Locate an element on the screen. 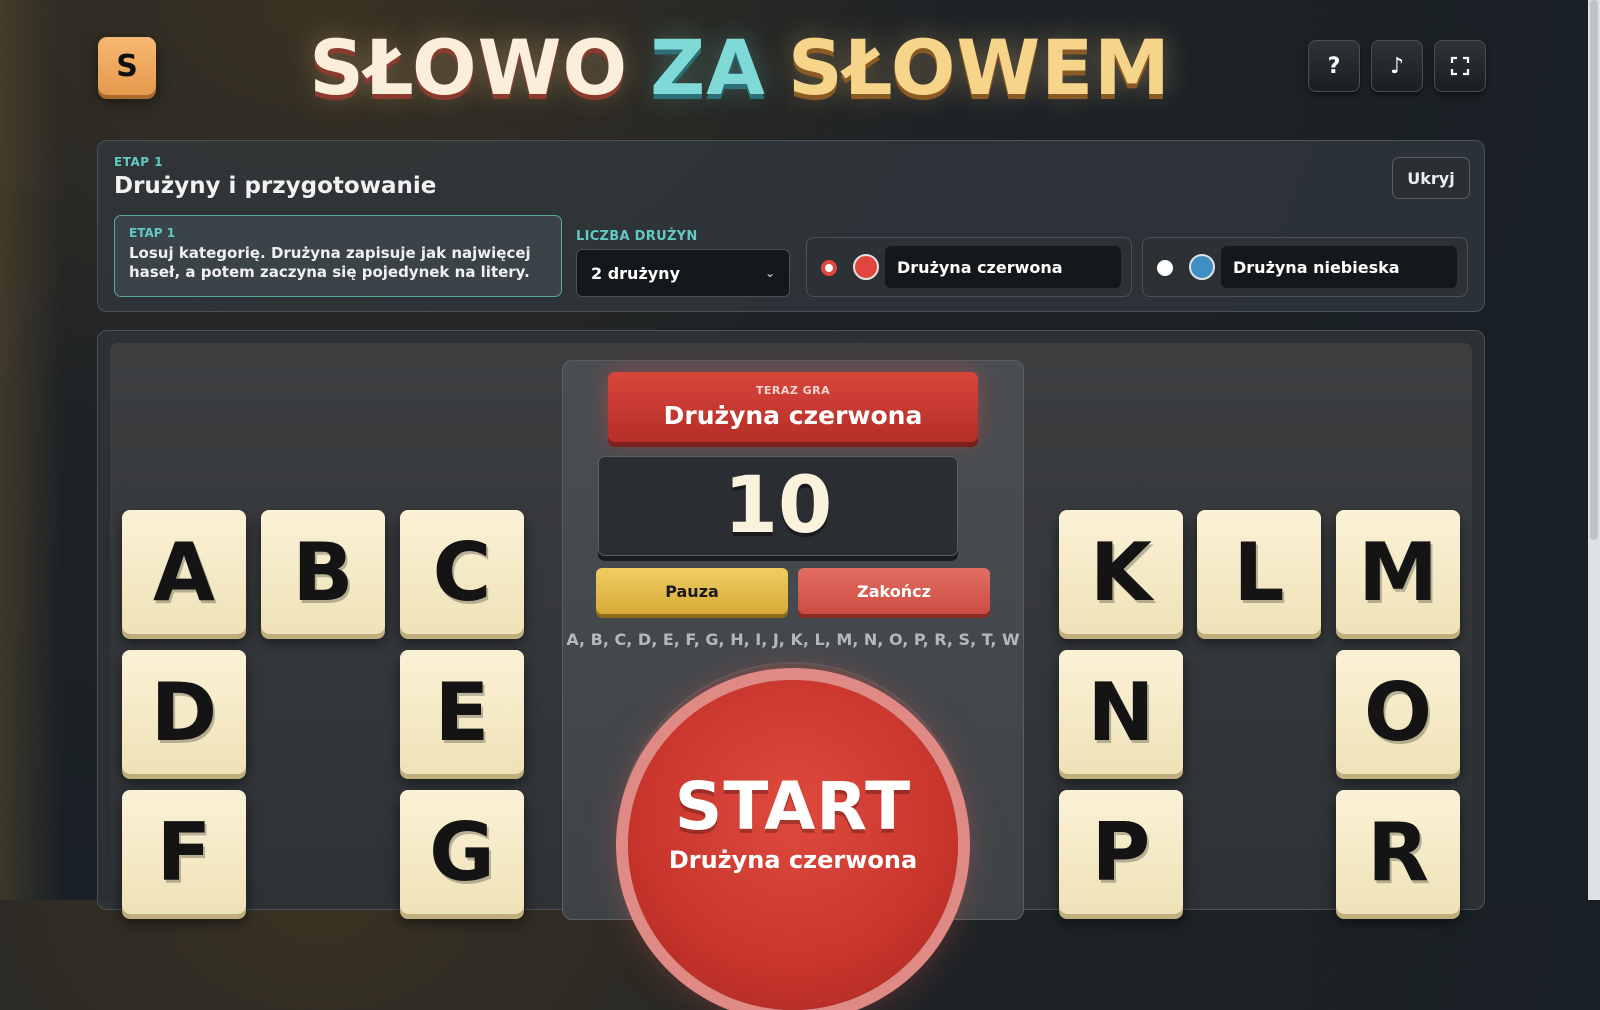 The image size is (1600, 1010). question-icon: ? is located at coordinates (1334, 66).